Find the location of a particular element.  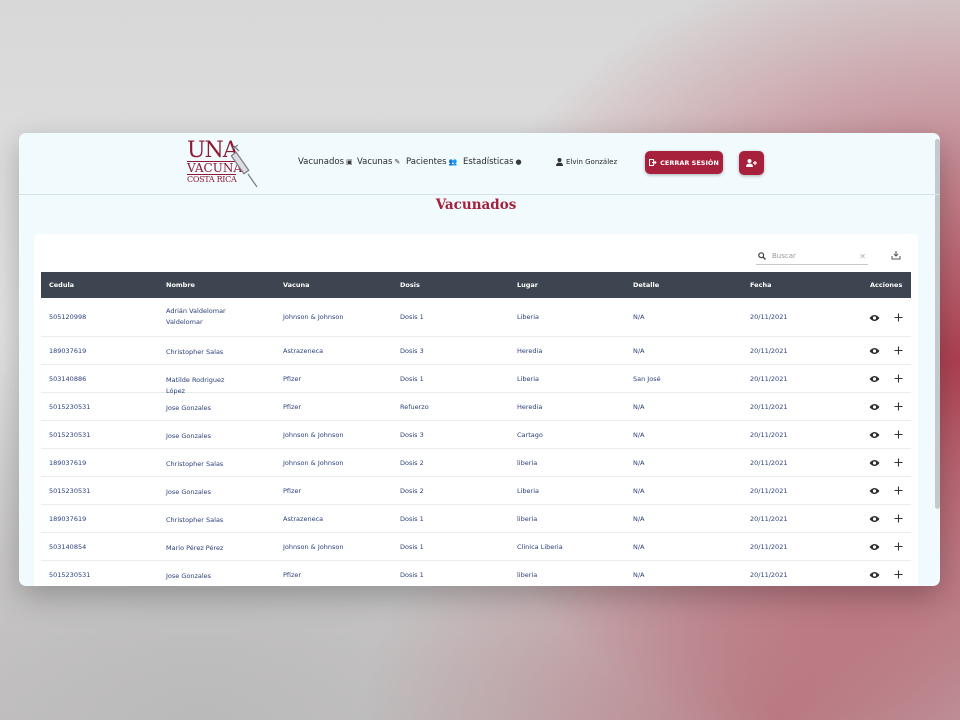

column-header-cedula: Cedula is located at coordinates (61, 285).